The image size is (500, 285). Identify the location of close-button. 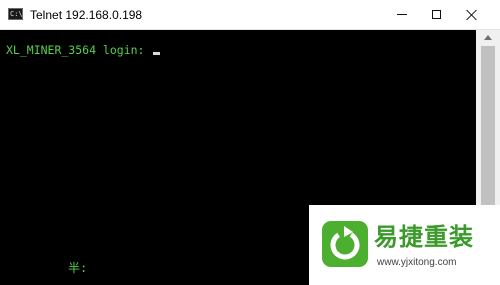
(472, 14).